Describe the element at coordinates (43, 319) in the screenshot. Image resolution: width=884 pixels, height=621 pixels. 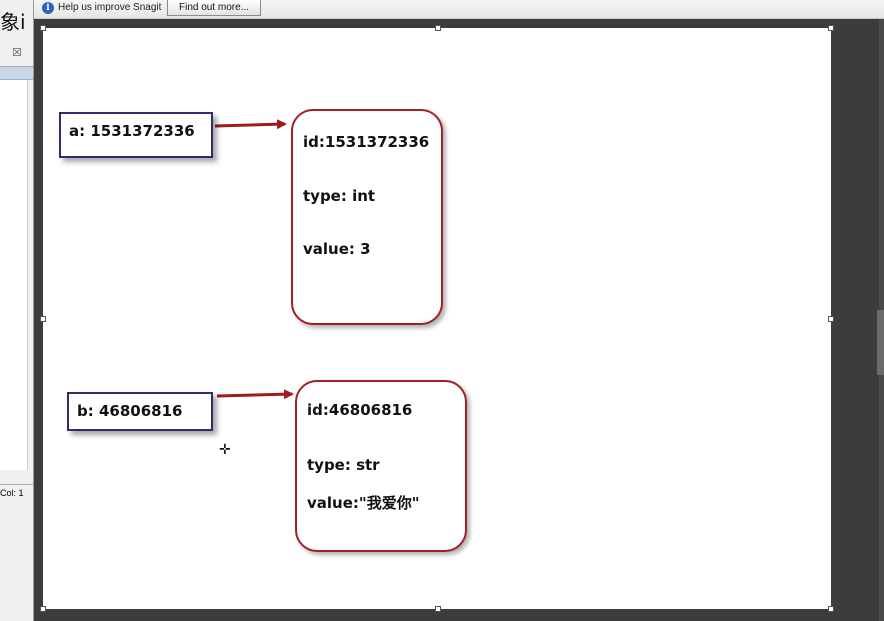
I see `resize-handle-middle-left` at that location.